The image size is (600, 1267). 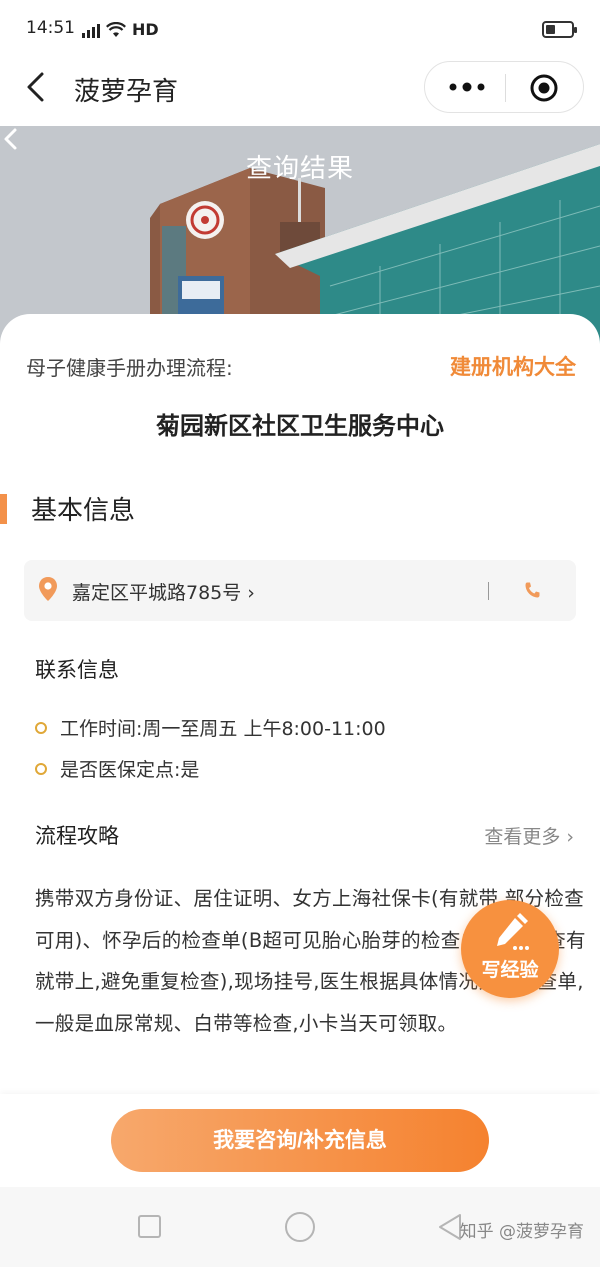 I want to click on insurance-text: 是否医保定点:是, so click(x=130, y=770).